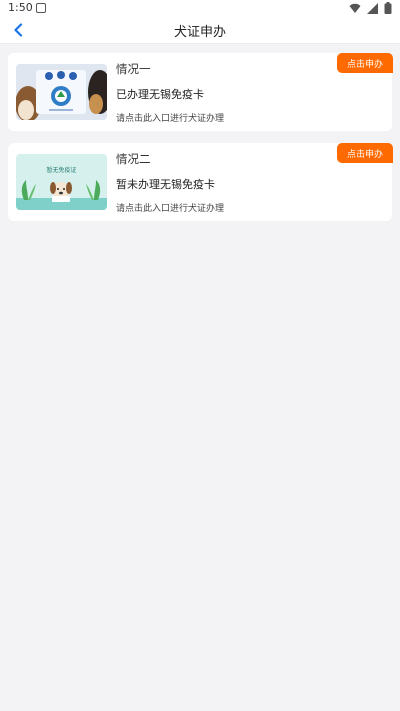 The image size is (400, 711). I want to click on card-text: 情况一 已办理无锡免疫卡 请点击此入口进行犬证办理, so click(170, 92).